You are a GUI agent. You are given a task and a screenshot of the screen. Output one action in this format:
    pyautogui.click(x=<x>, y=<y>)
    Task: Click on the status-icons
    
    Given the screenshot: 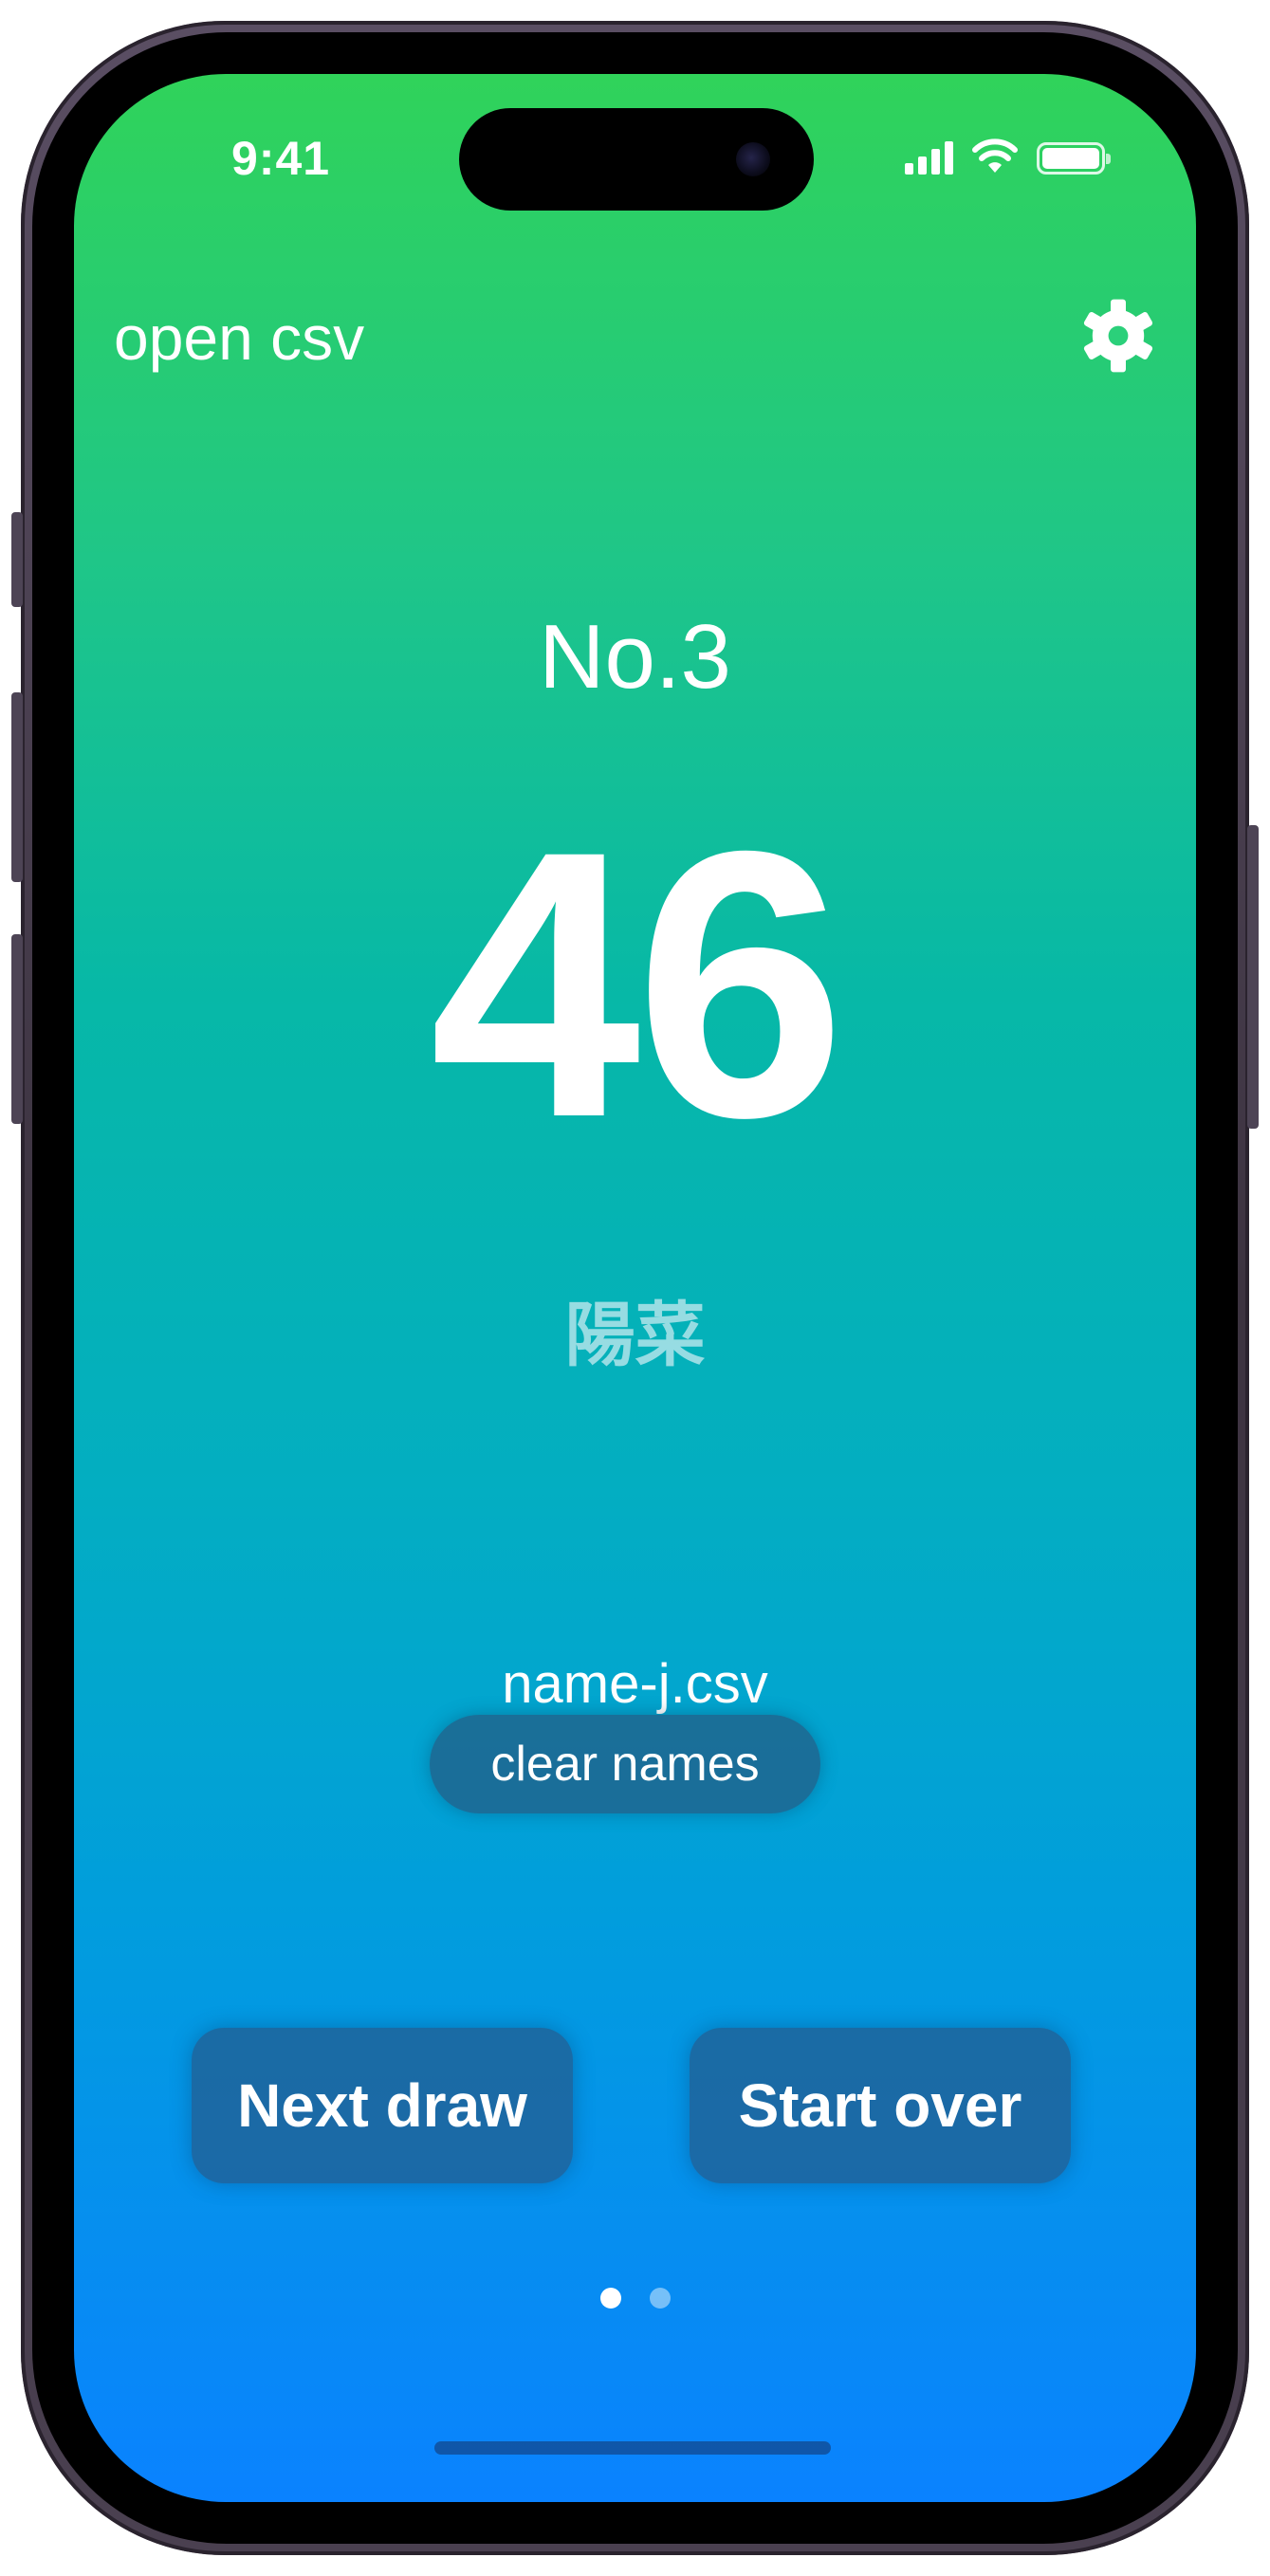 What is the action you would take?
    pyautogui.click(x=1008, y=156)
    